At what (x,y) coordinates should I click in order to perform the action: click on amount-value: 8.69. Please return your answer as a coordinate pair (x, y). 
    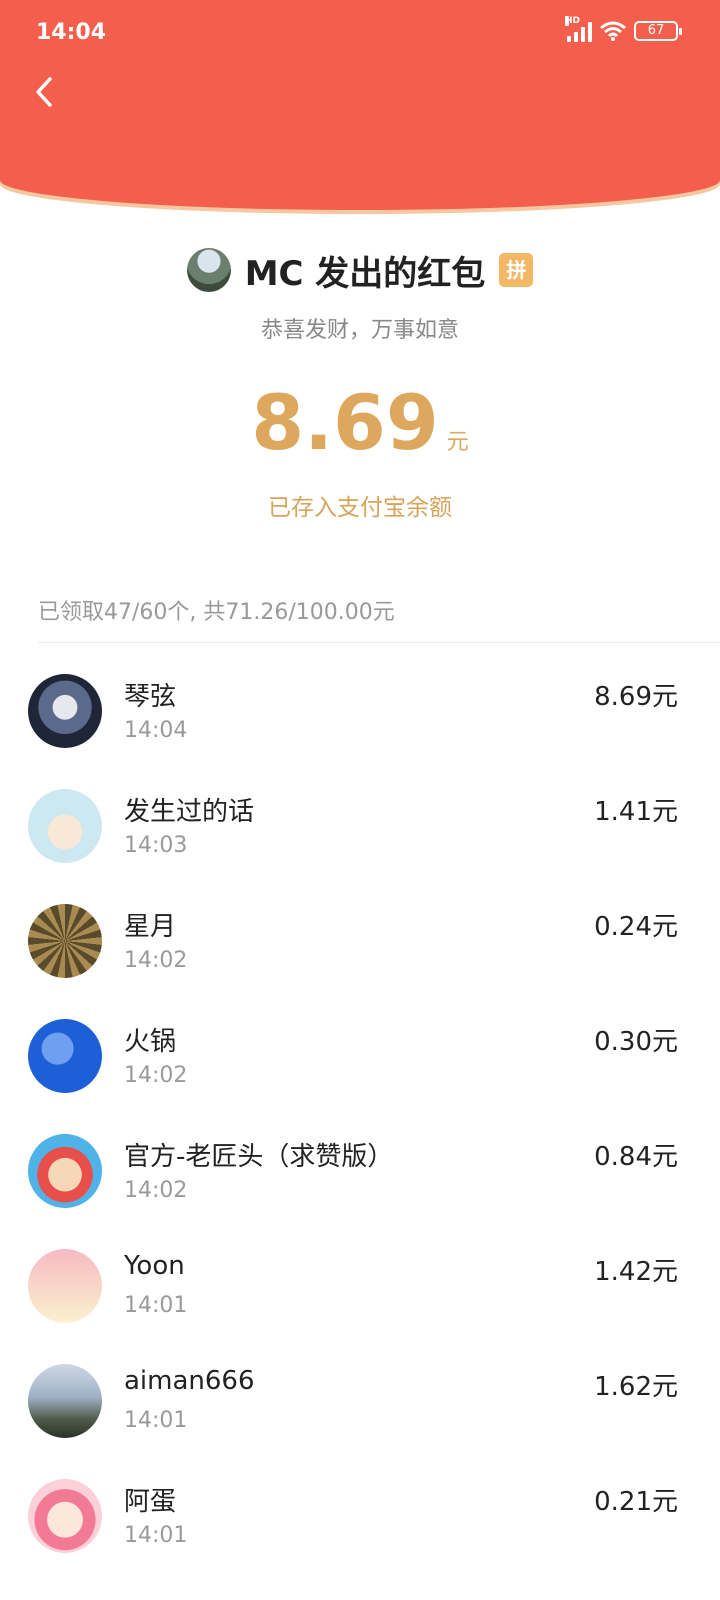
    Looking at the image, I should click on (345, 422).